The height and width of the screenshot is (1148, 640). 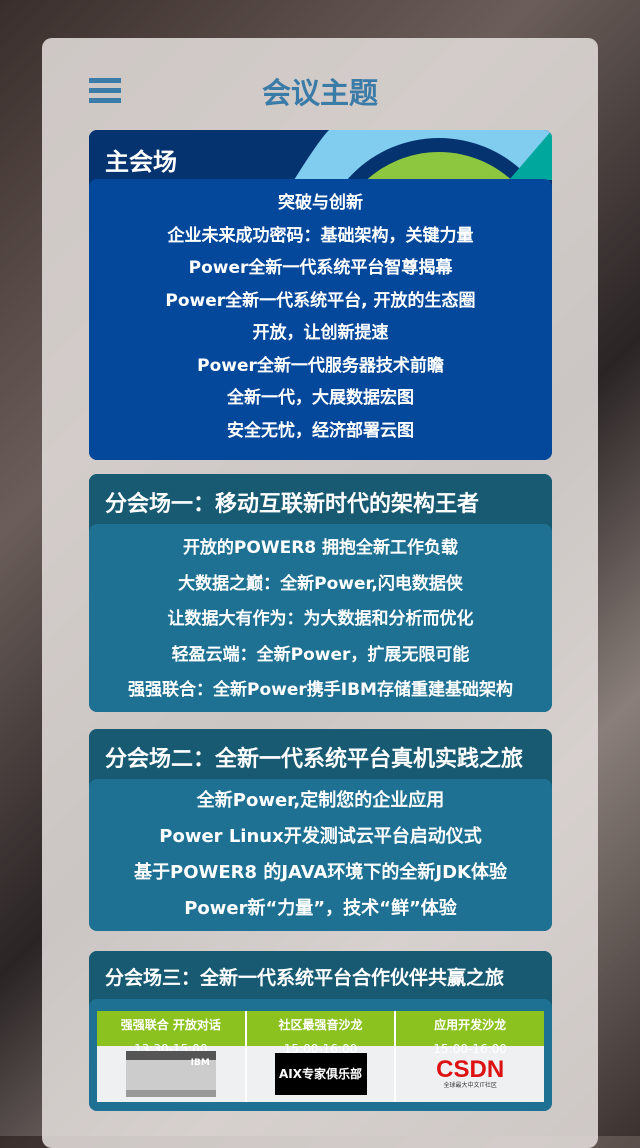 What do you see at coordinates (320, 843) in the screenshot?
I see `list-item: Power Linux开发测试云平台启动仪式` at bounding box center [320, 843].